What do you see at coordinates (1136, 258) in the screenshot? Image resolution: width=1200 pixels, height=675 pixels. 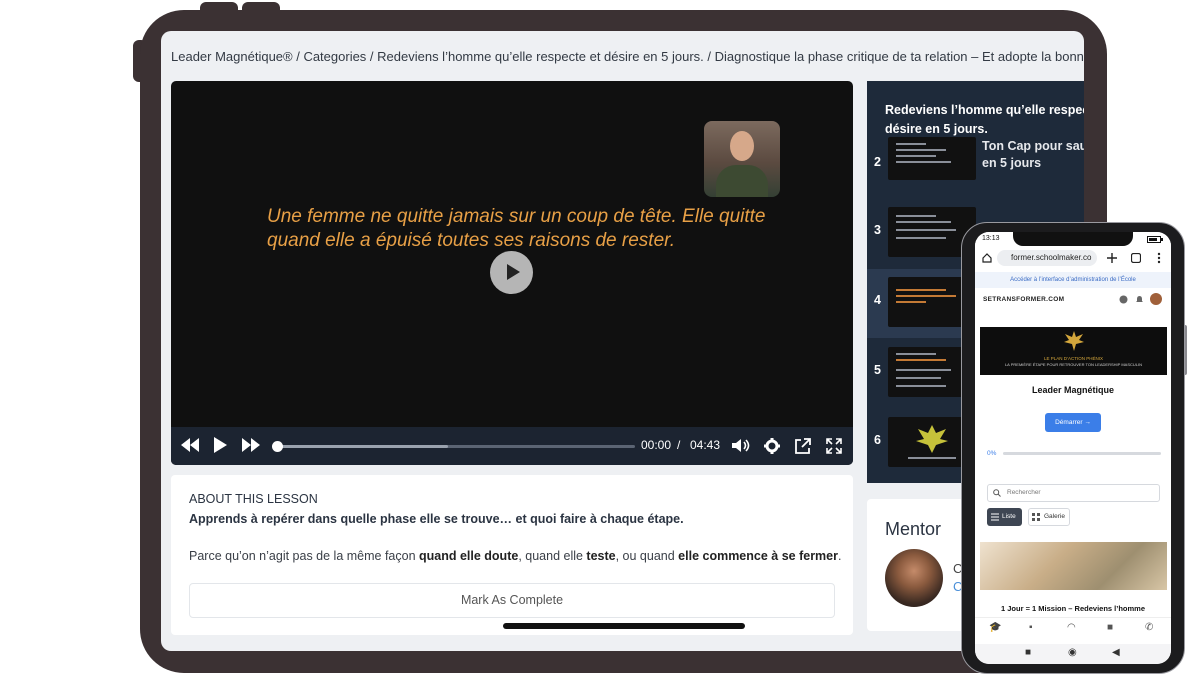 I see `tabs-icon` at bounding box center [1136, 258].